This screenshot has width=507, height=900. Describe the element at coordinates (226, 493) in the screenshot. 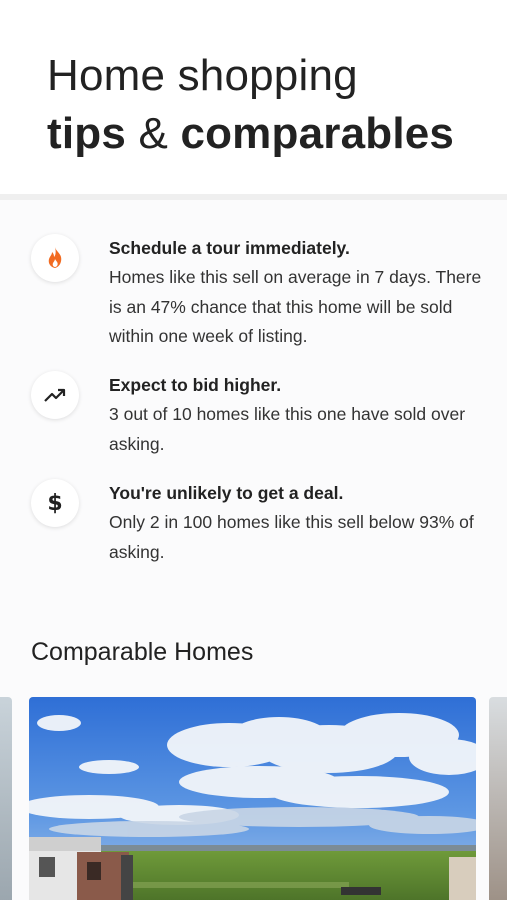

I see `tip-heading: You're unlikely to get a deal.` at that location.